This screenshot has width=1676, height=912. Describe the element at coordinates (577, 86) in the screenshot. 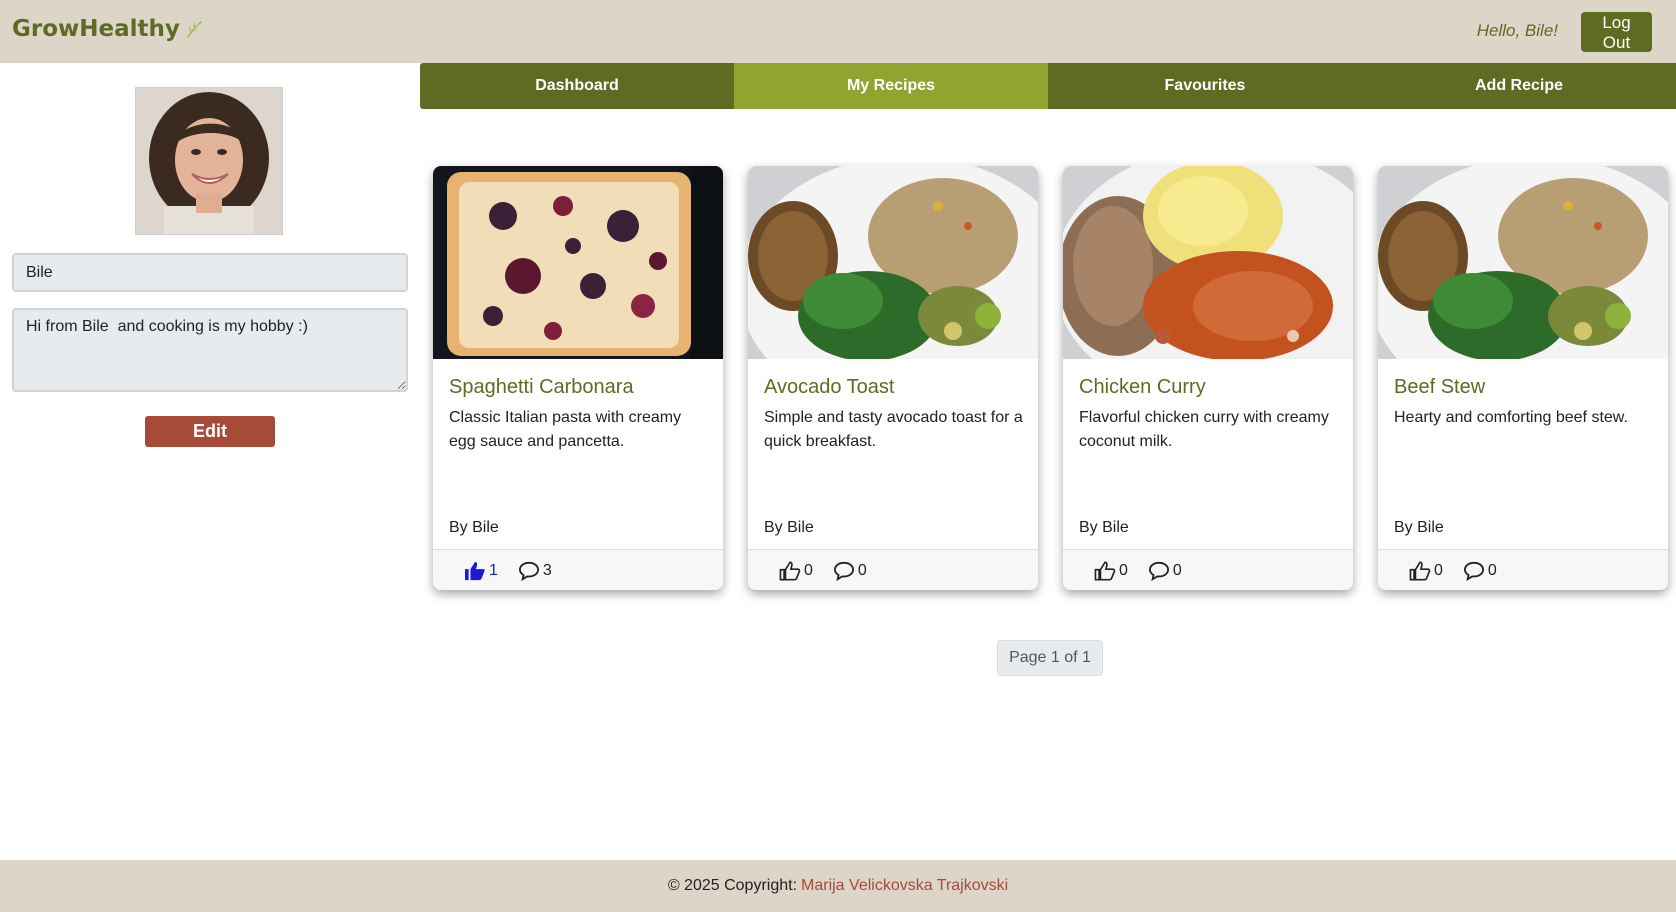

I see `tab-dashboard: Dashboard` at that location.